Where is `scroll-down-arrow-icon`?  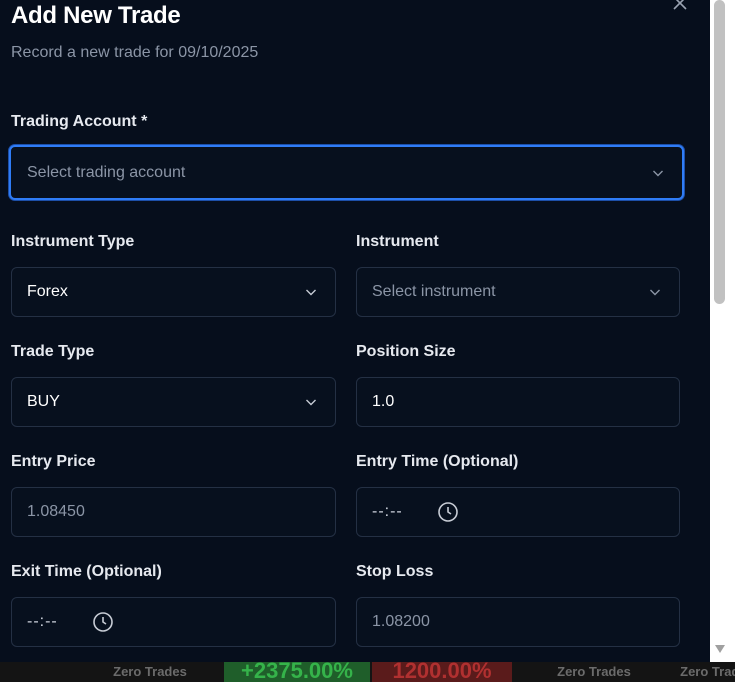
scroll-down-arrow-icon is located at coordinates (720, 649).